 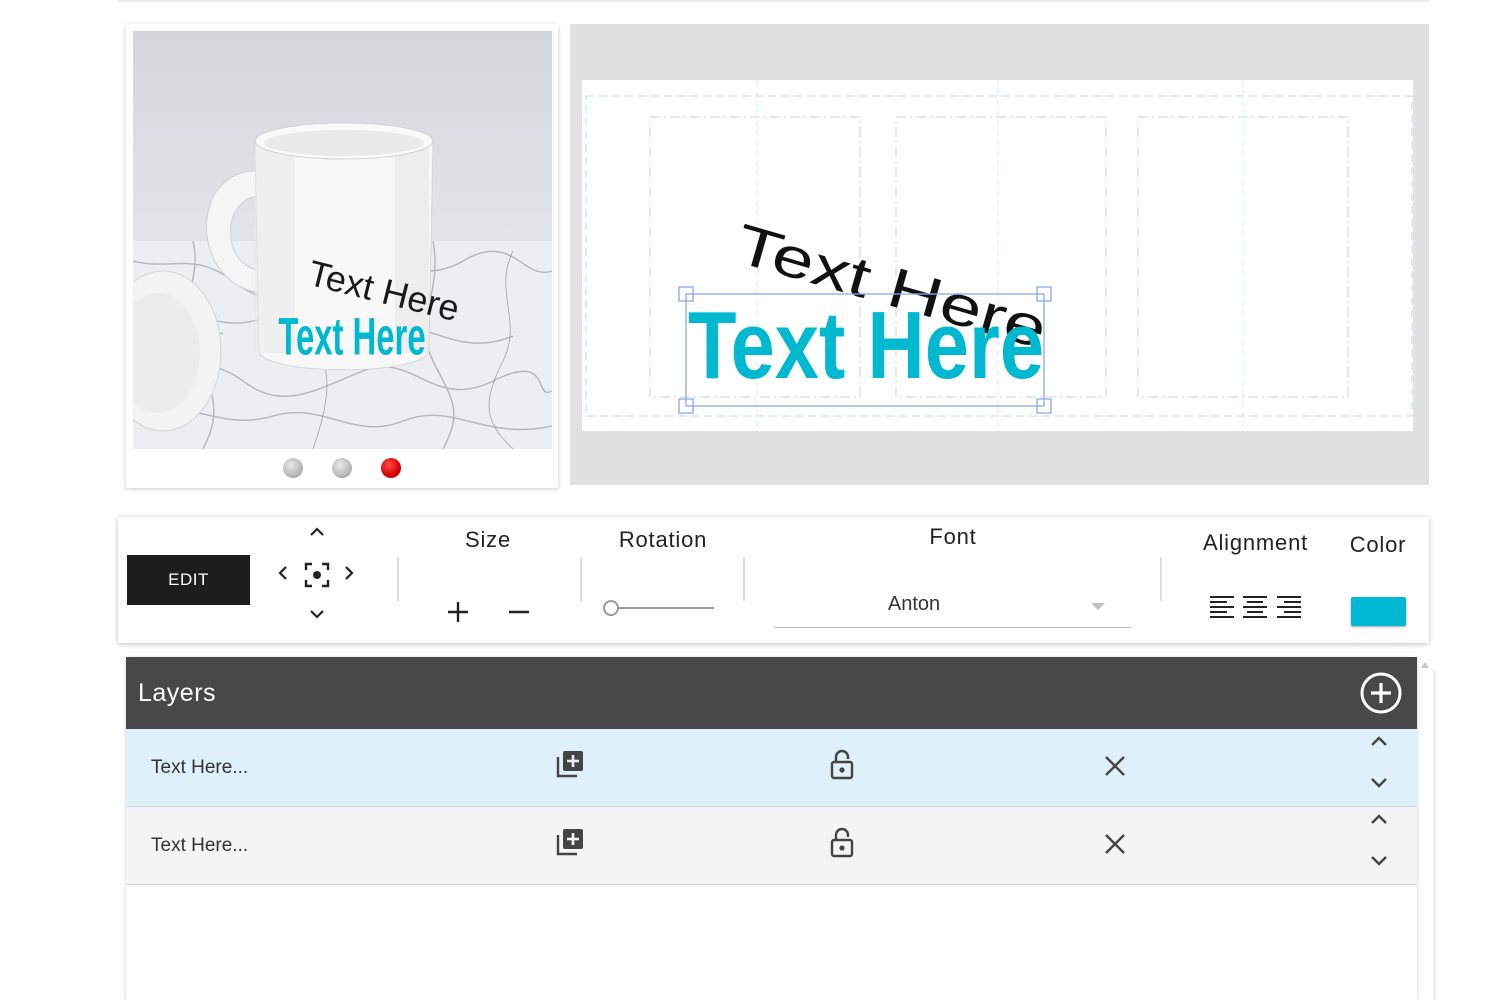 What do you see at coordinates (663, 539) in the screenshot?
I see `rotation-label: Rotation` at bounding box center [663, 539].